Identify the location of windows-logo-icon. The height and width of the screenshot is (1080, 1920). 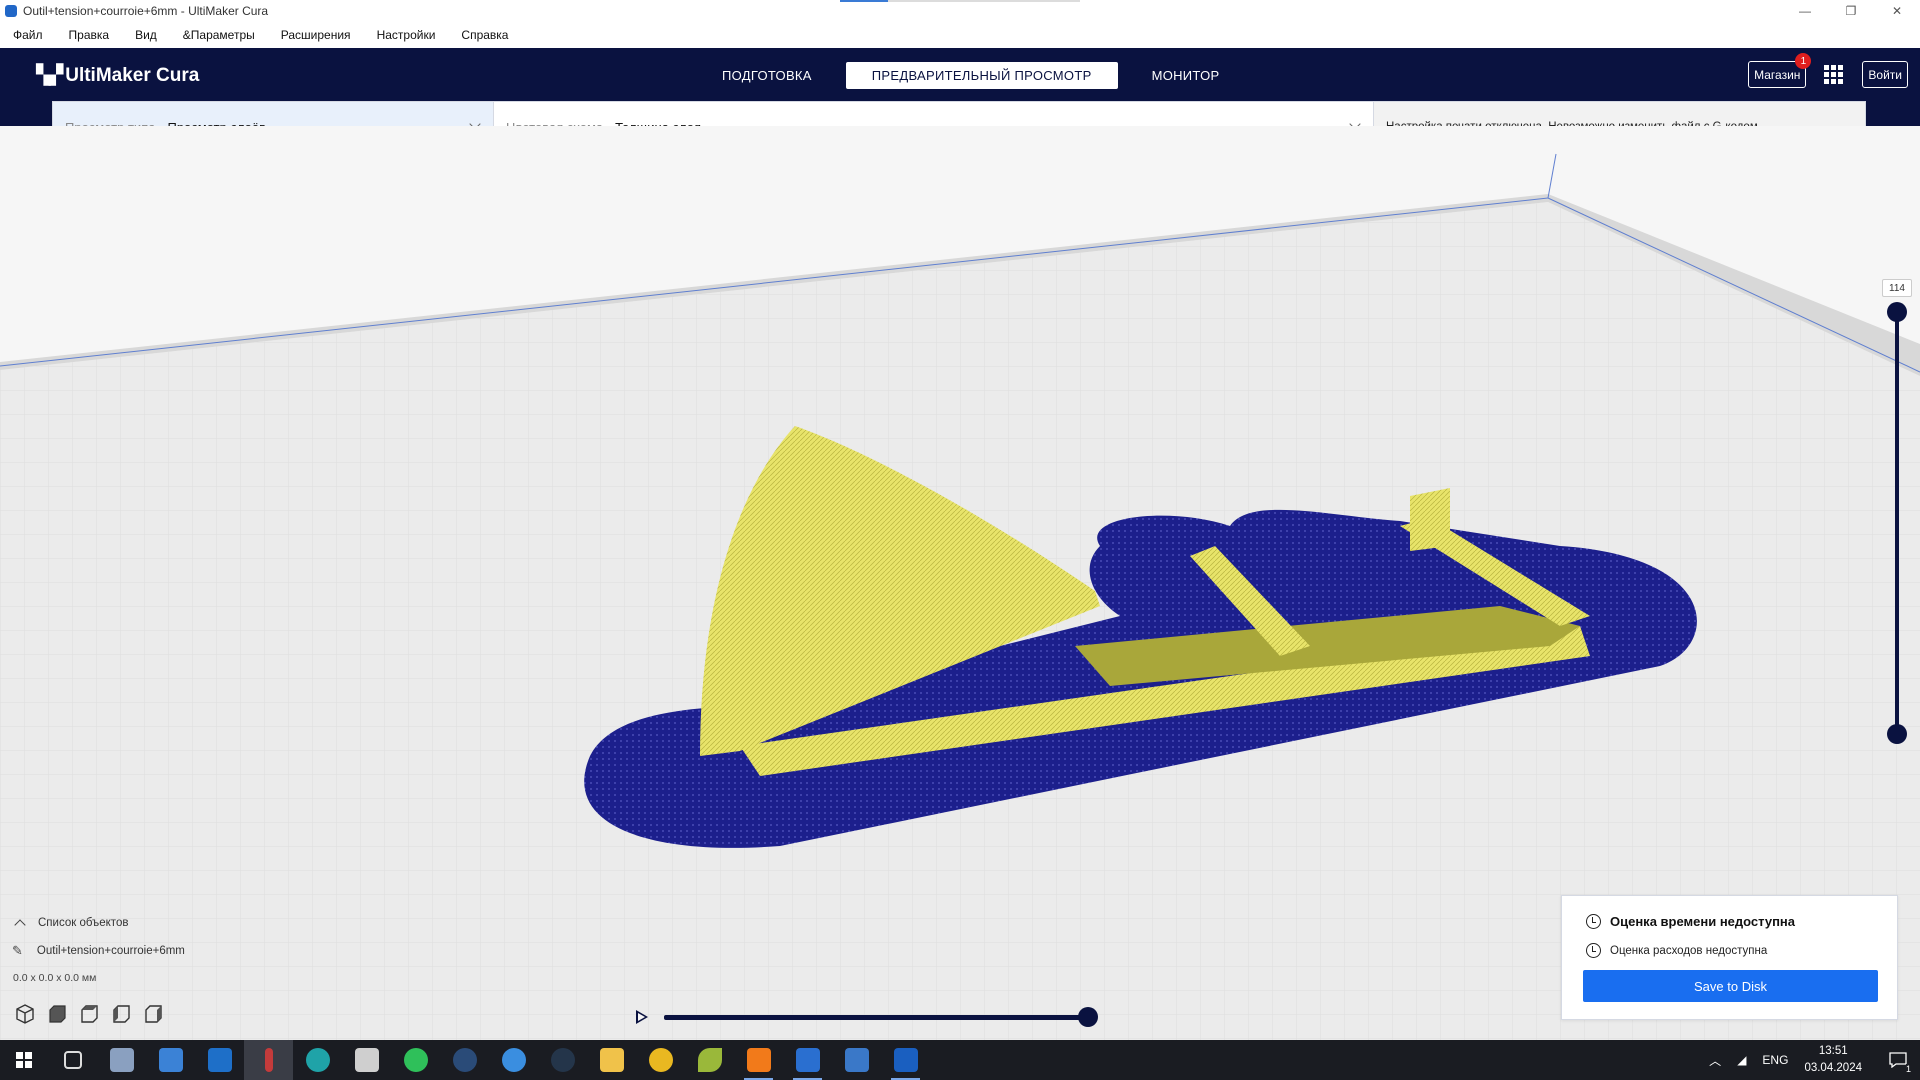
(24, 1060).